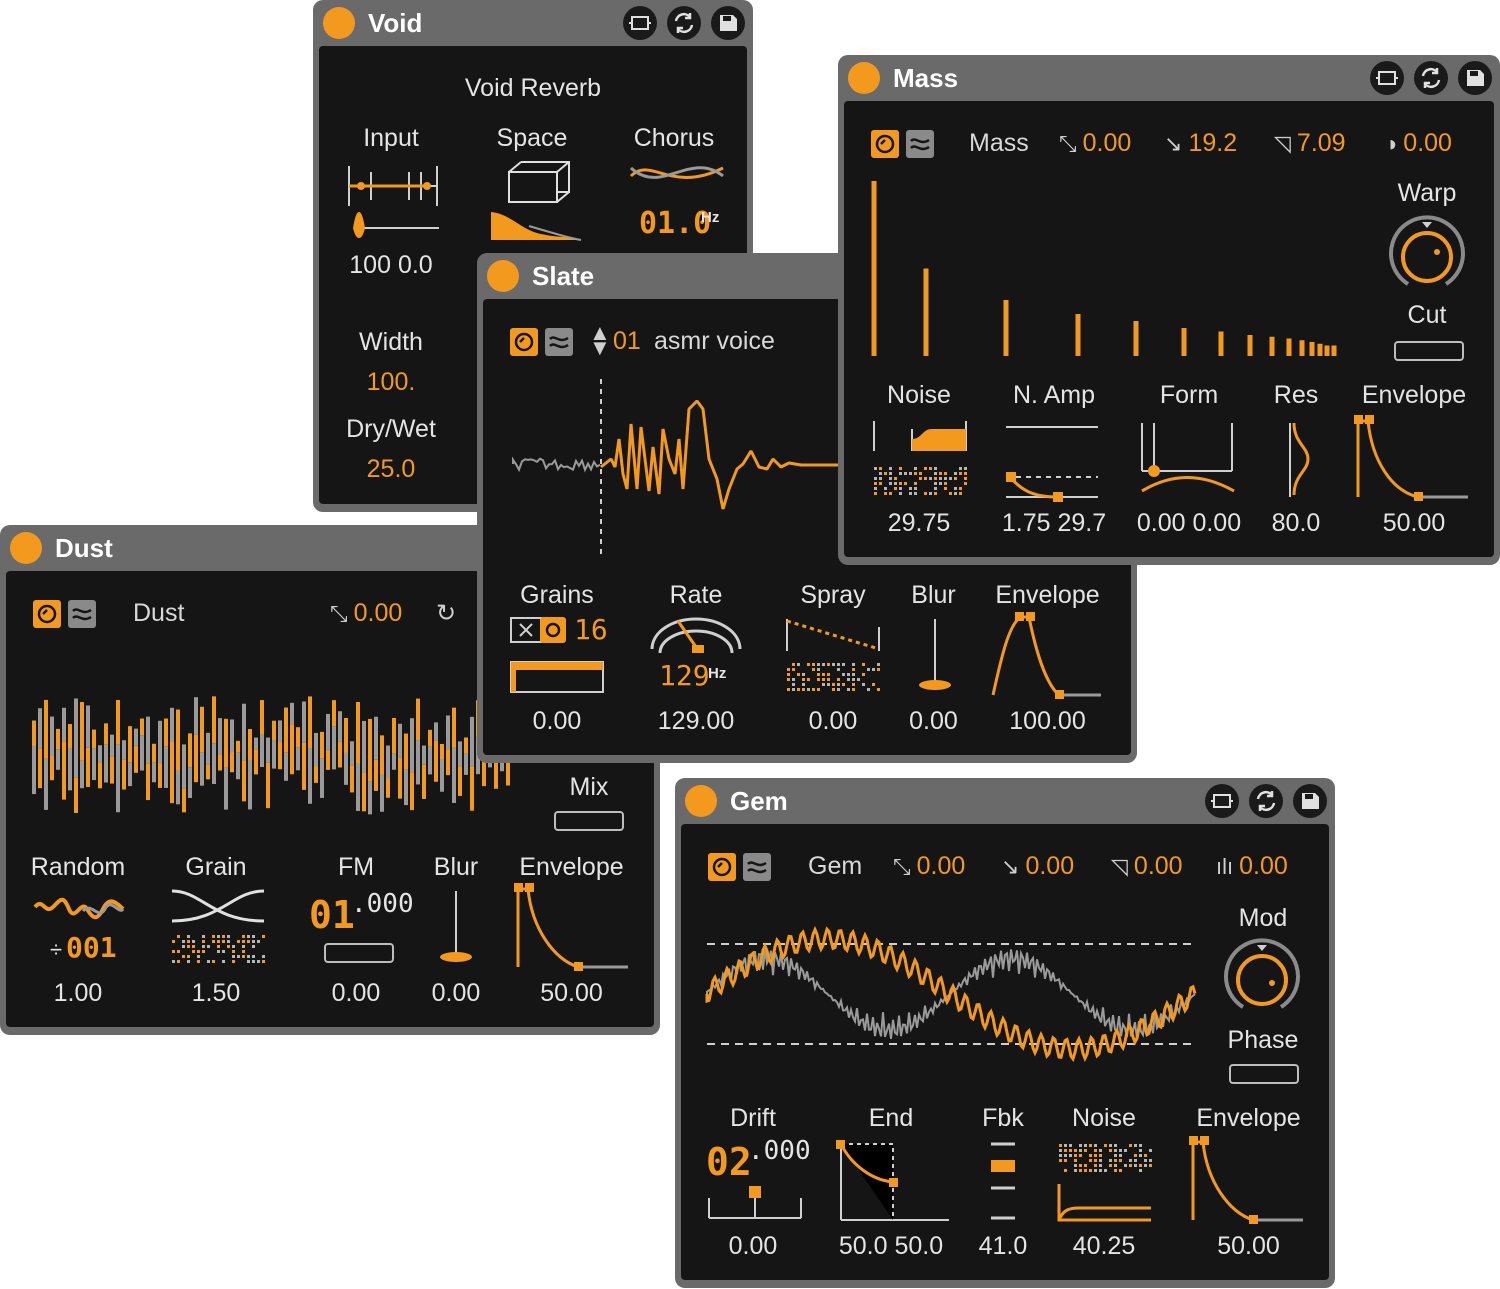  Describe the element at coordinates (1299, 461) in the screenshot. I see `res-control` at that location.